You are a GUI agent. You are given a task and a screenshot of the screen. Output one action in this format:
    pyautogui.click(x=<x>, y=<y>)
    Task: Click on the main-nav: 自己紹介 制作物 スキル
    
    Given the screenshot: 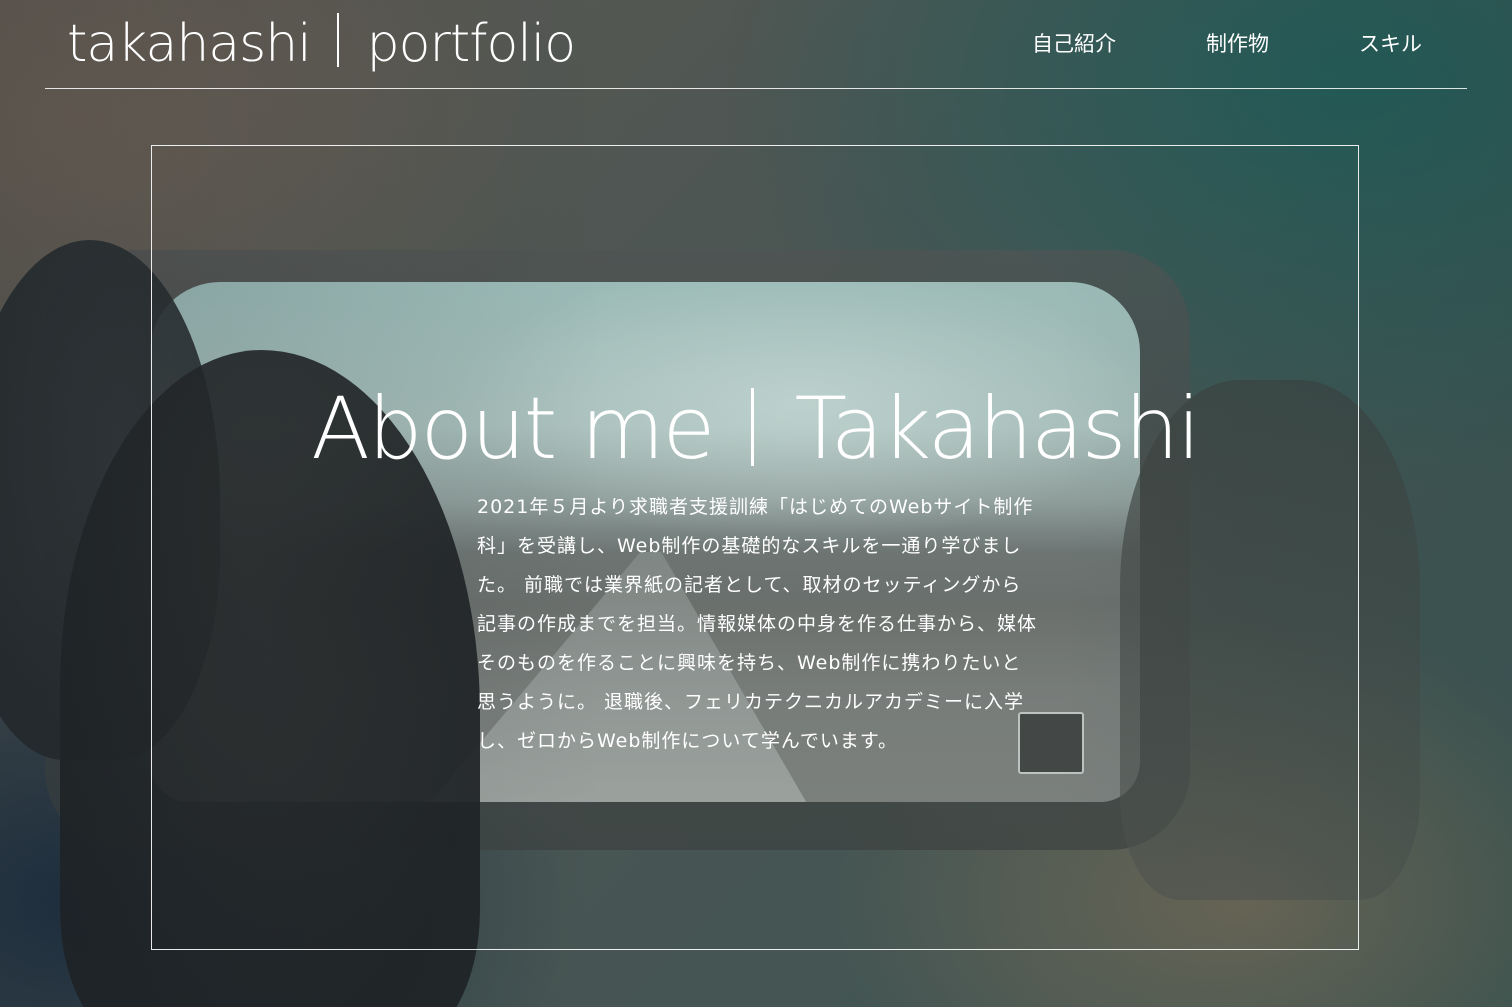 What is the action you would take?
    pyautogui.click(x=1227, y=44)
    